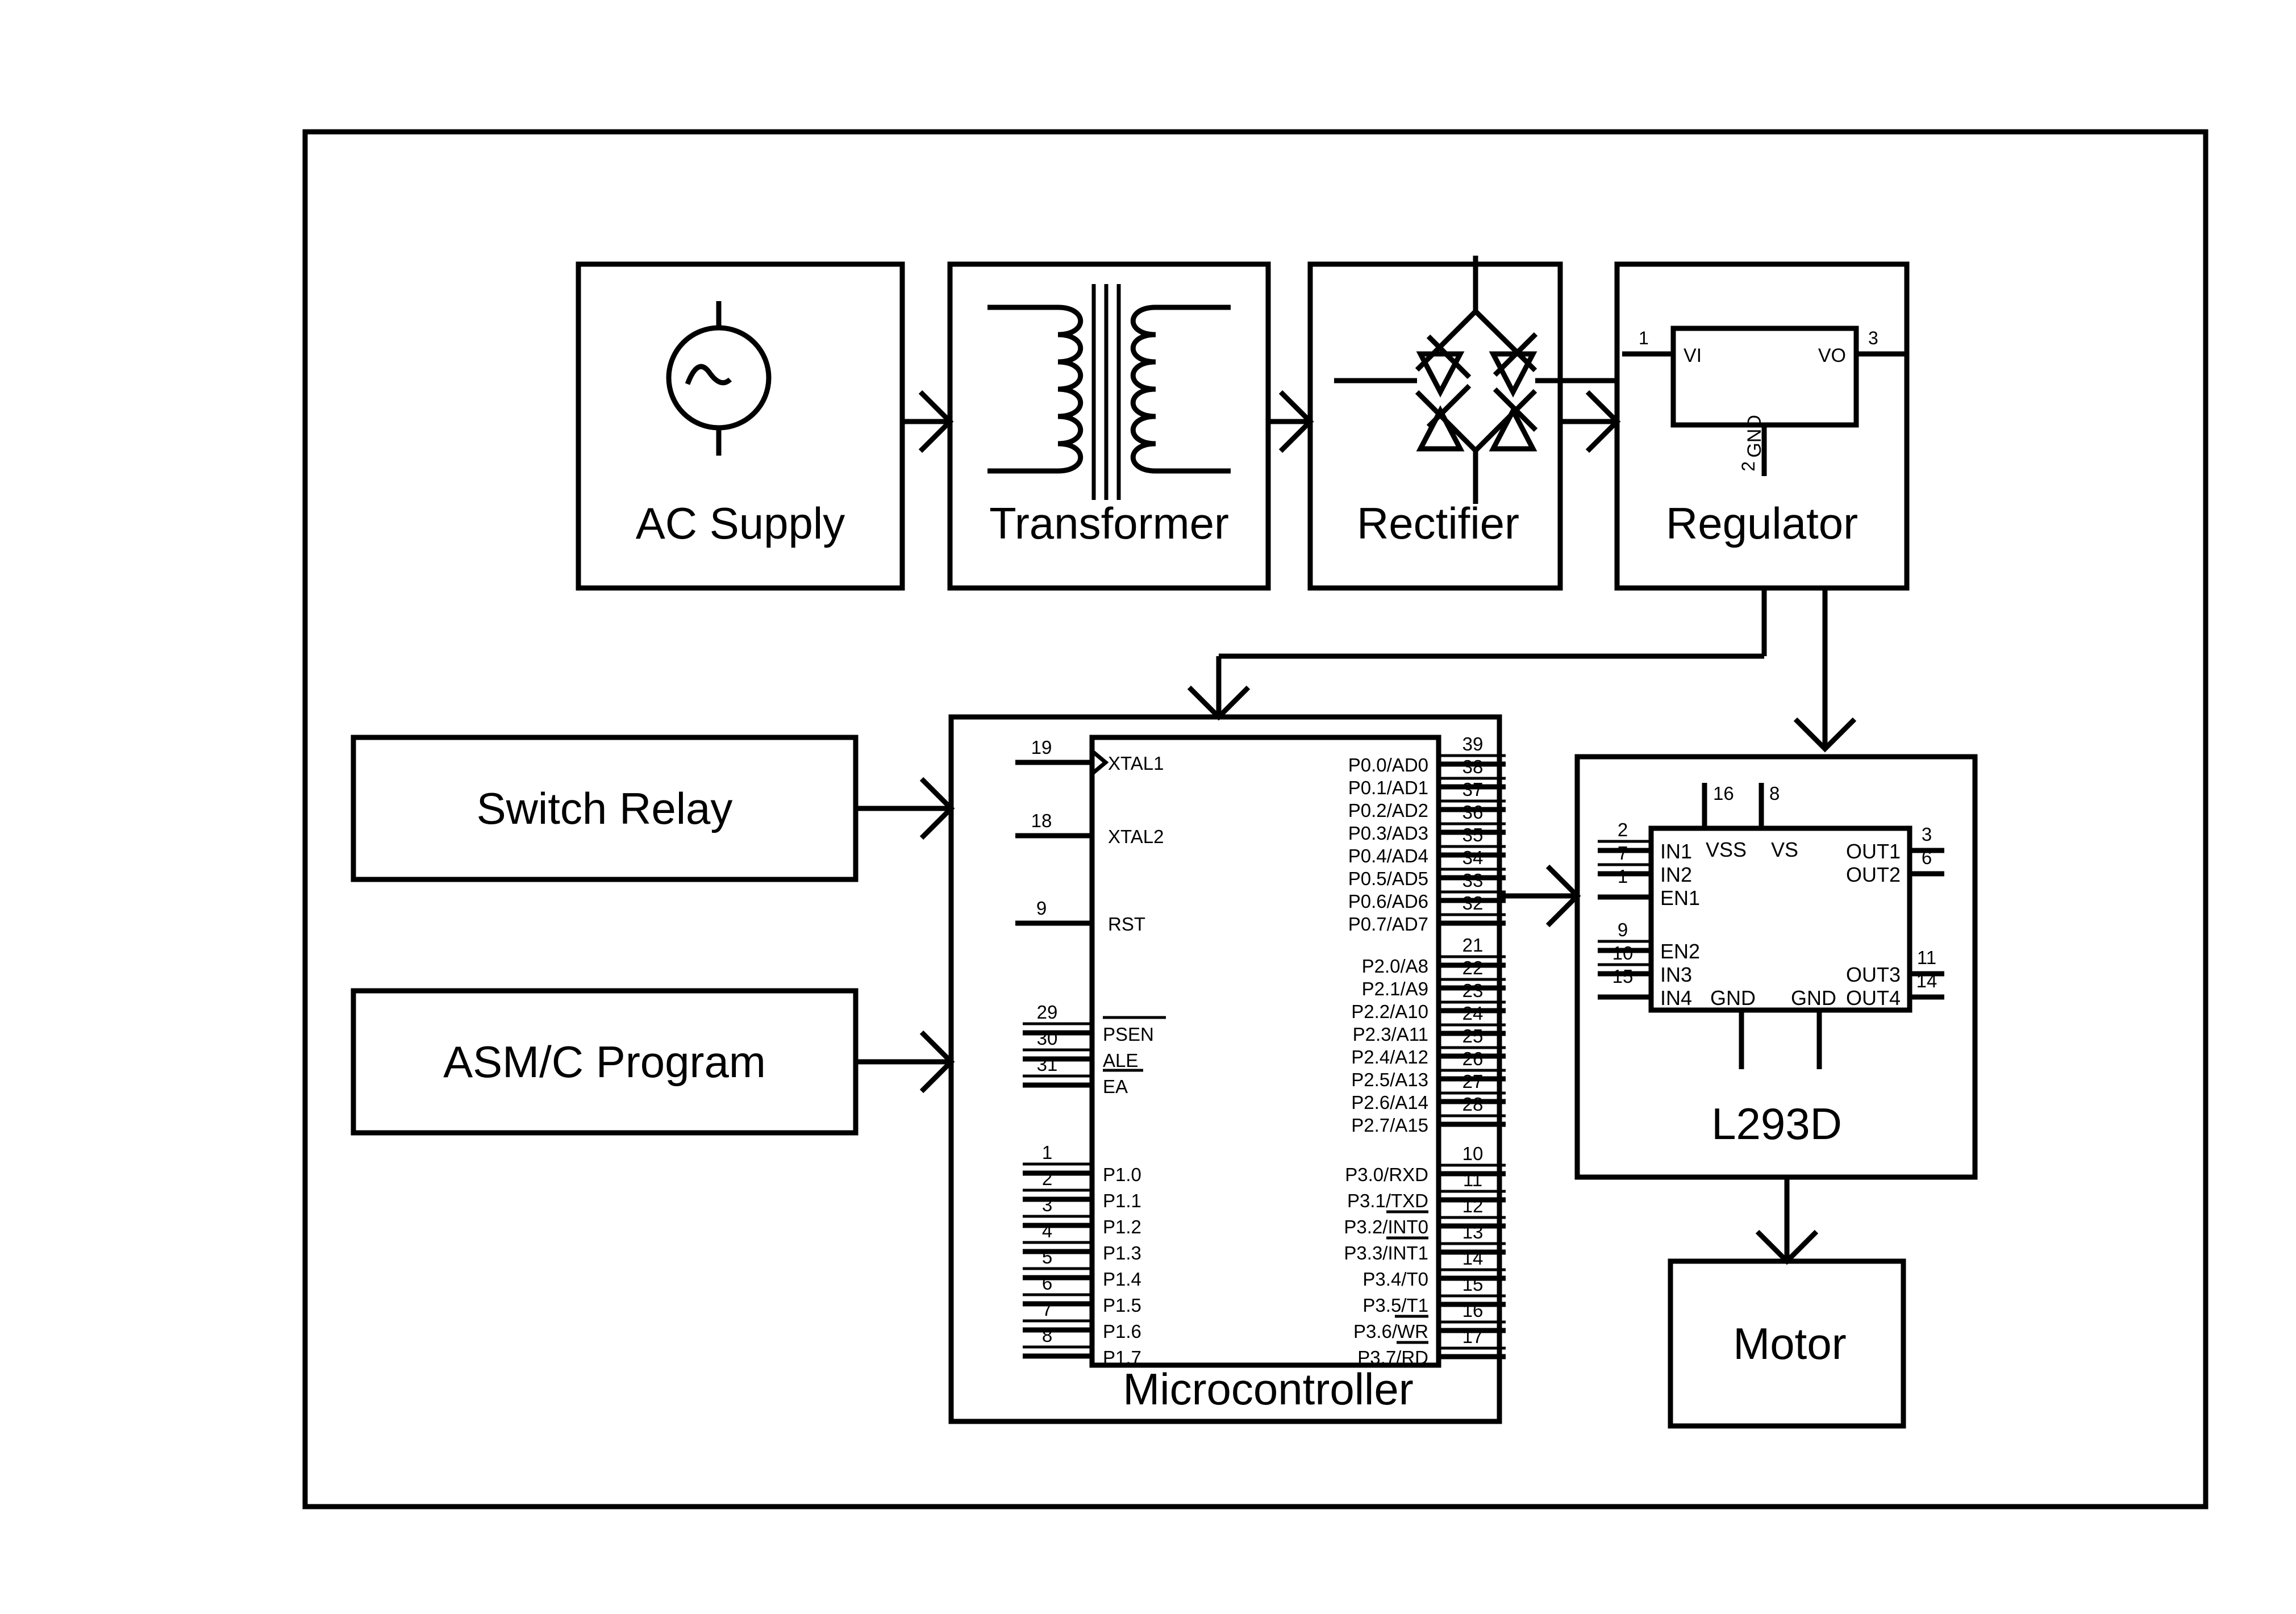 The width and height of the screenshot is (2296, 1614). I want to click on mcu-pinnum-13: 13, so click(1473, 1231).